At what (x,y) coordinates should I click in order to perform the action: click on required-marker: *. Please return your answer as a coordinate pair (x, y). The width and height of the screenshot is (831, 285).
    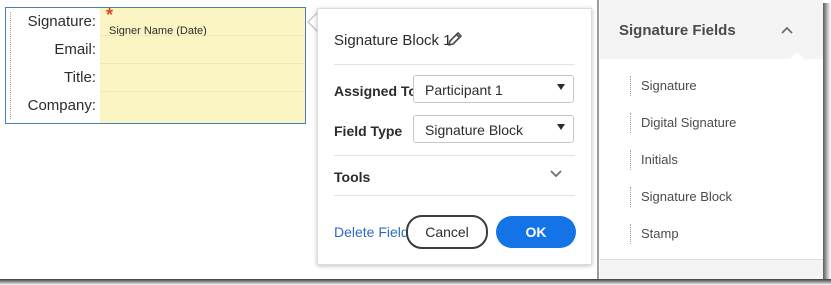
    Looking at the image, I should click on (110, 15).